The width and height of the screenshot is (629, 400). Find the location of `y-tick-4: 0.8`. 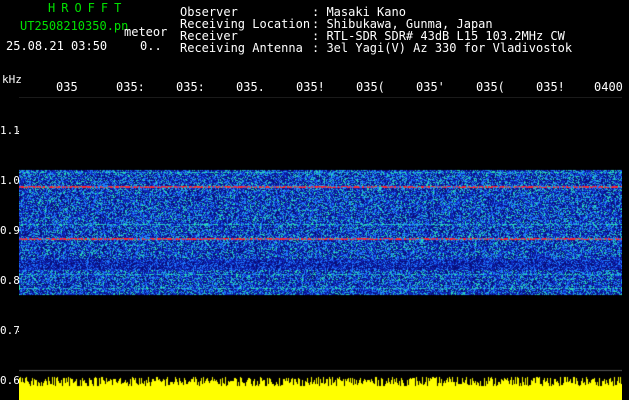

y-tick-4: 0.8 is located at coordinates (10, 280).